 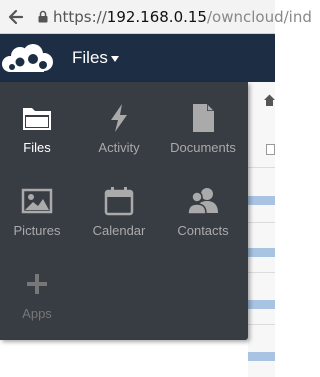 What do you see at coordinates (270, 149) in the screenshot?
I see `select-all-checkbox` at bounding box center [270, 149].